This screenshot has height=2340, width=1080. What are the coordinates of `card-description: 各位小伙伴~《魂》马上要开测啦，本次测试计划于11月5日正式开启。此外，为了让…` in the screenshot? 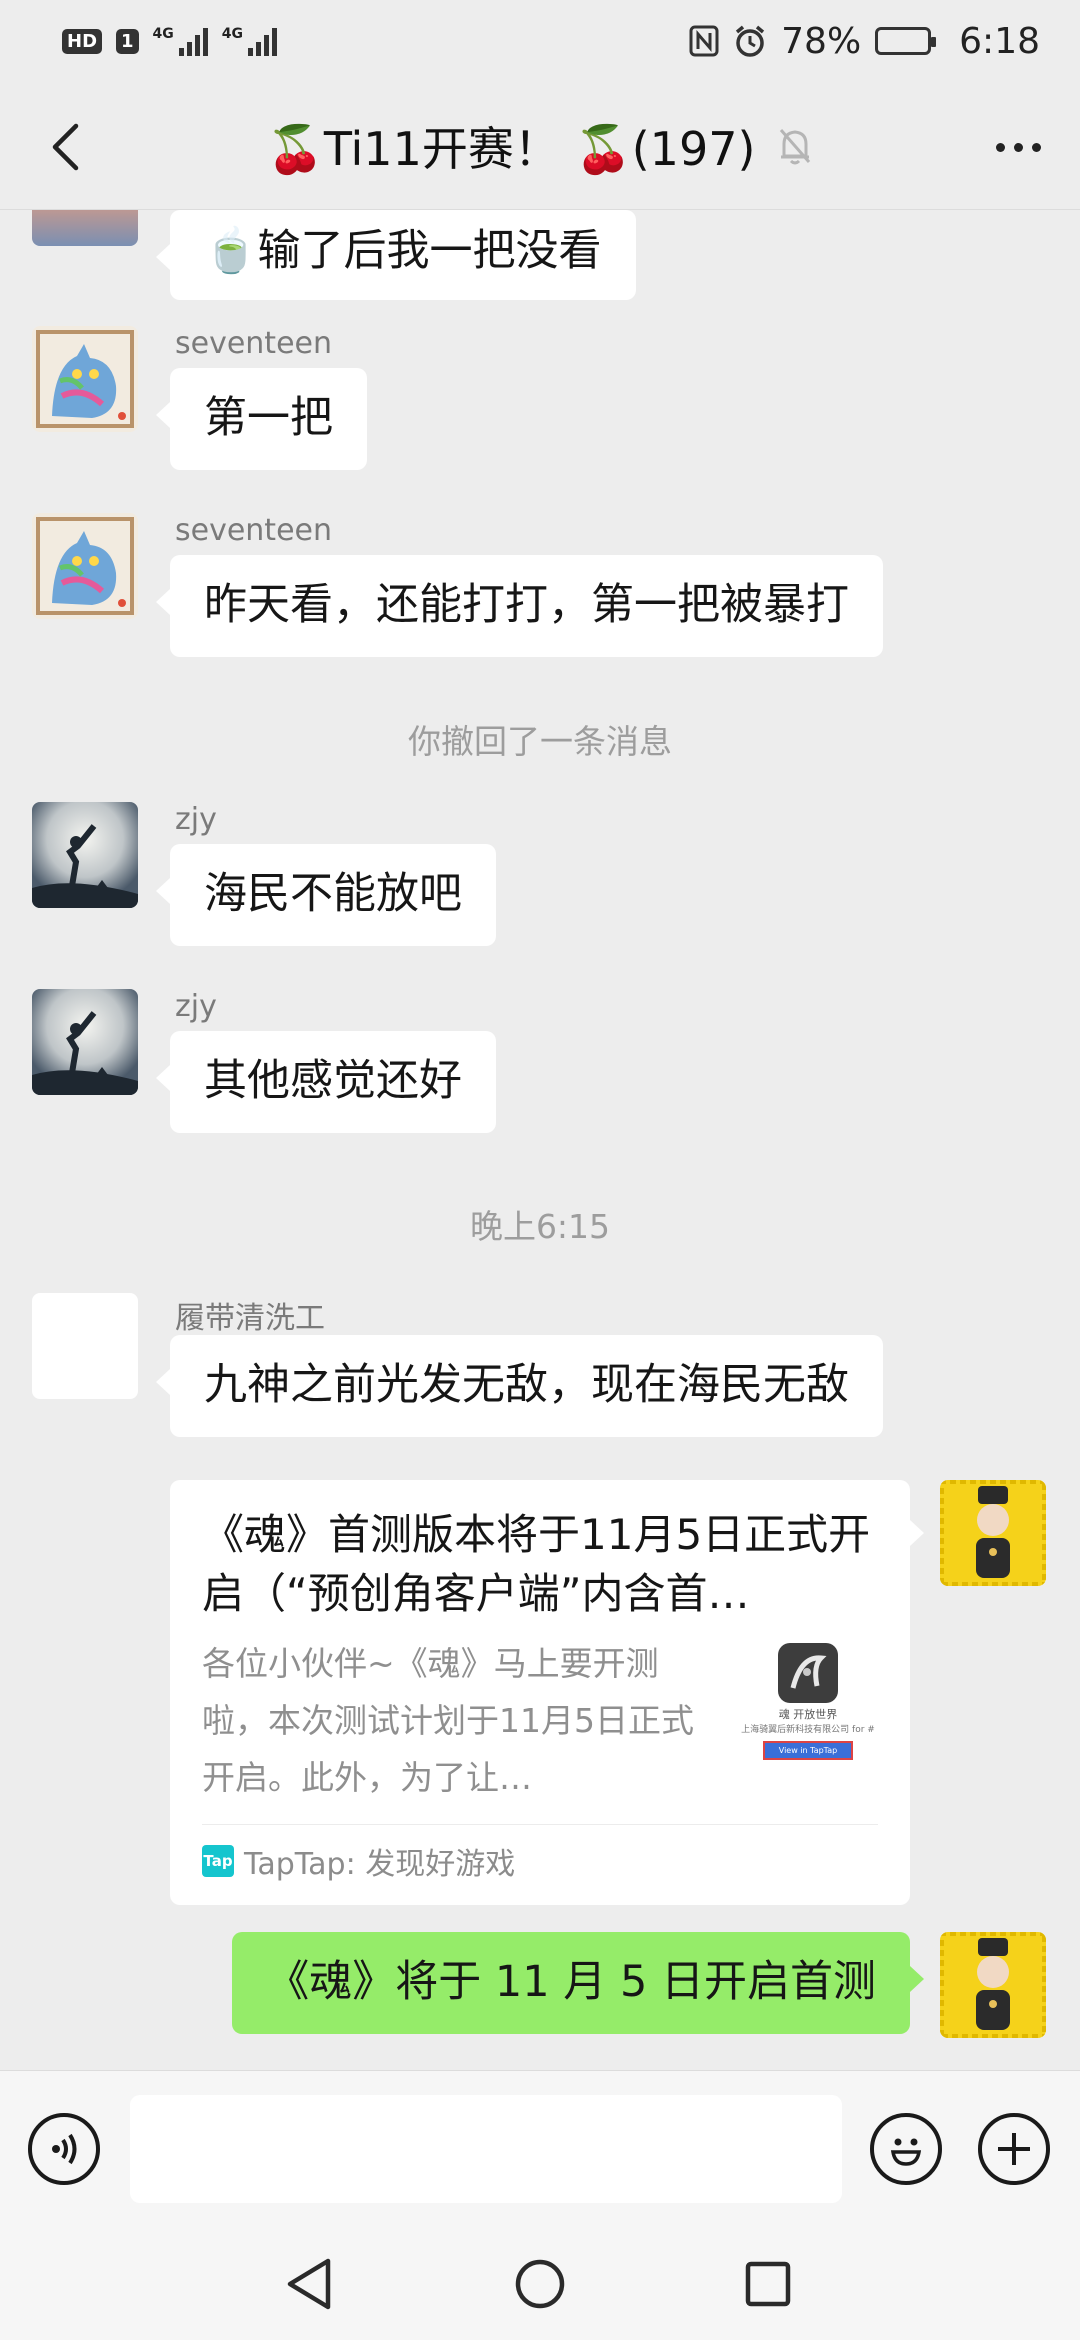 It's located at (448, 1720).